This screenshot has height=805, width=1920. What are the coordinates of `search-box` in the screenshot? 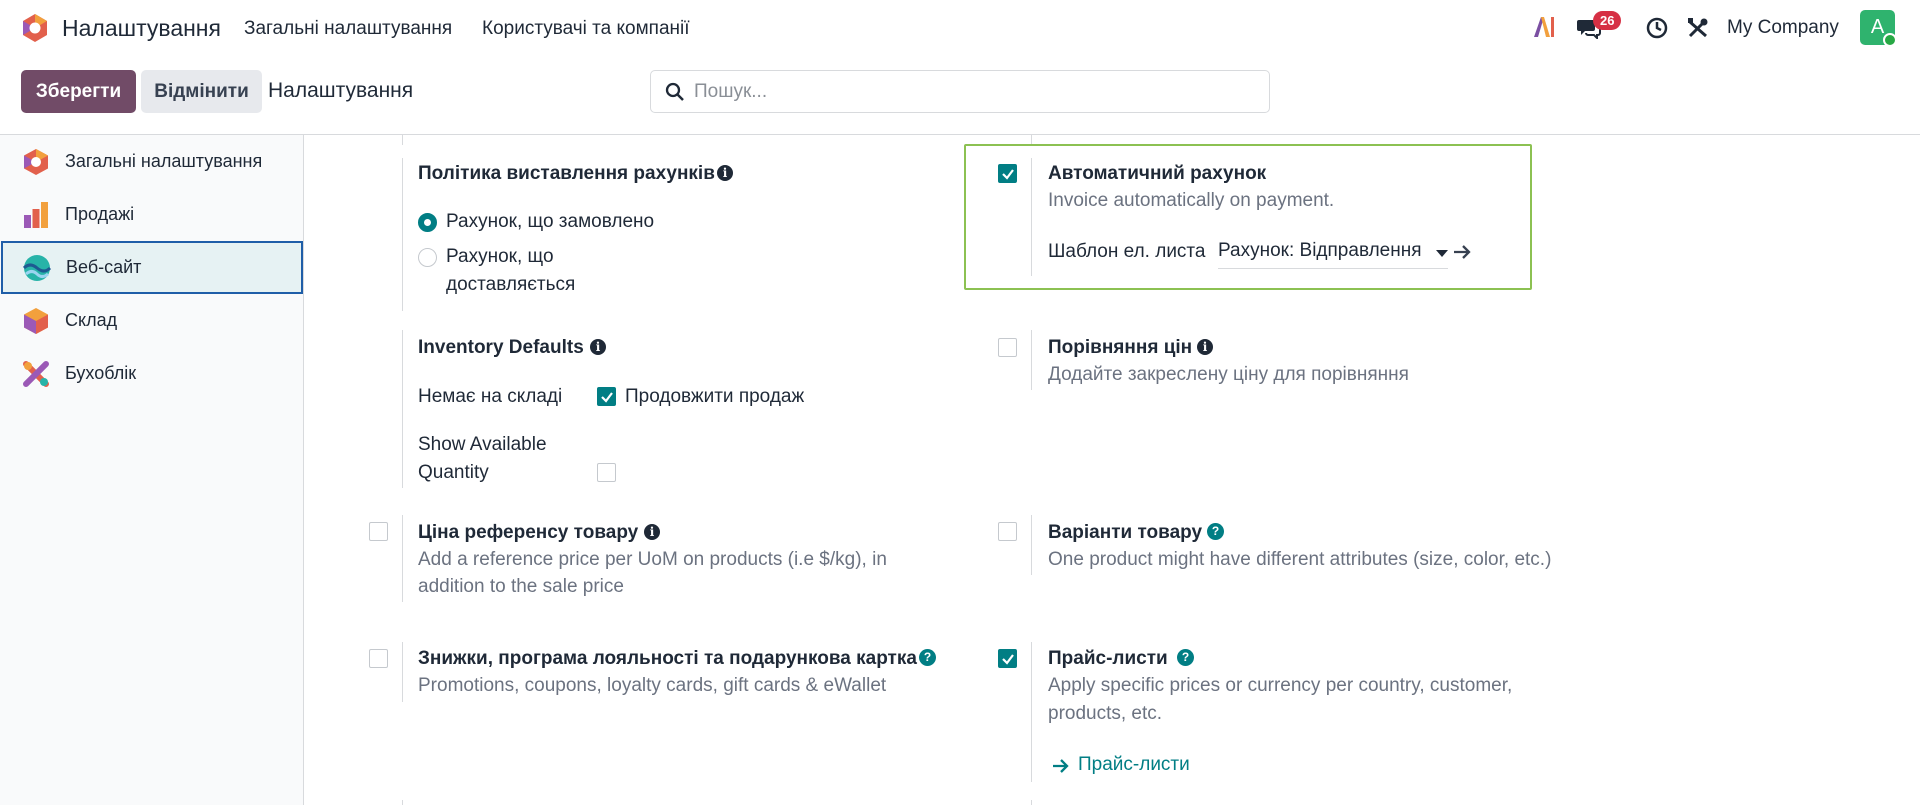 It's located at (960, 91).